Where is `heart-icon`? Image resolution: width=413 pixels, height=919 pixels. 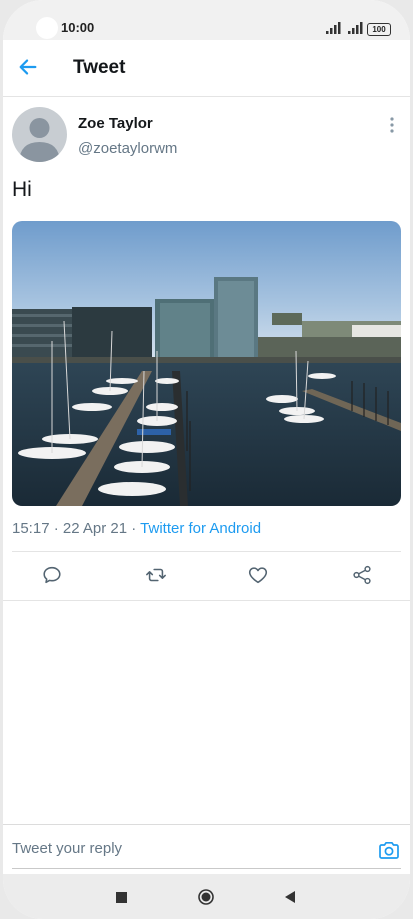 heart-icon is located at coordinates (258, 575).